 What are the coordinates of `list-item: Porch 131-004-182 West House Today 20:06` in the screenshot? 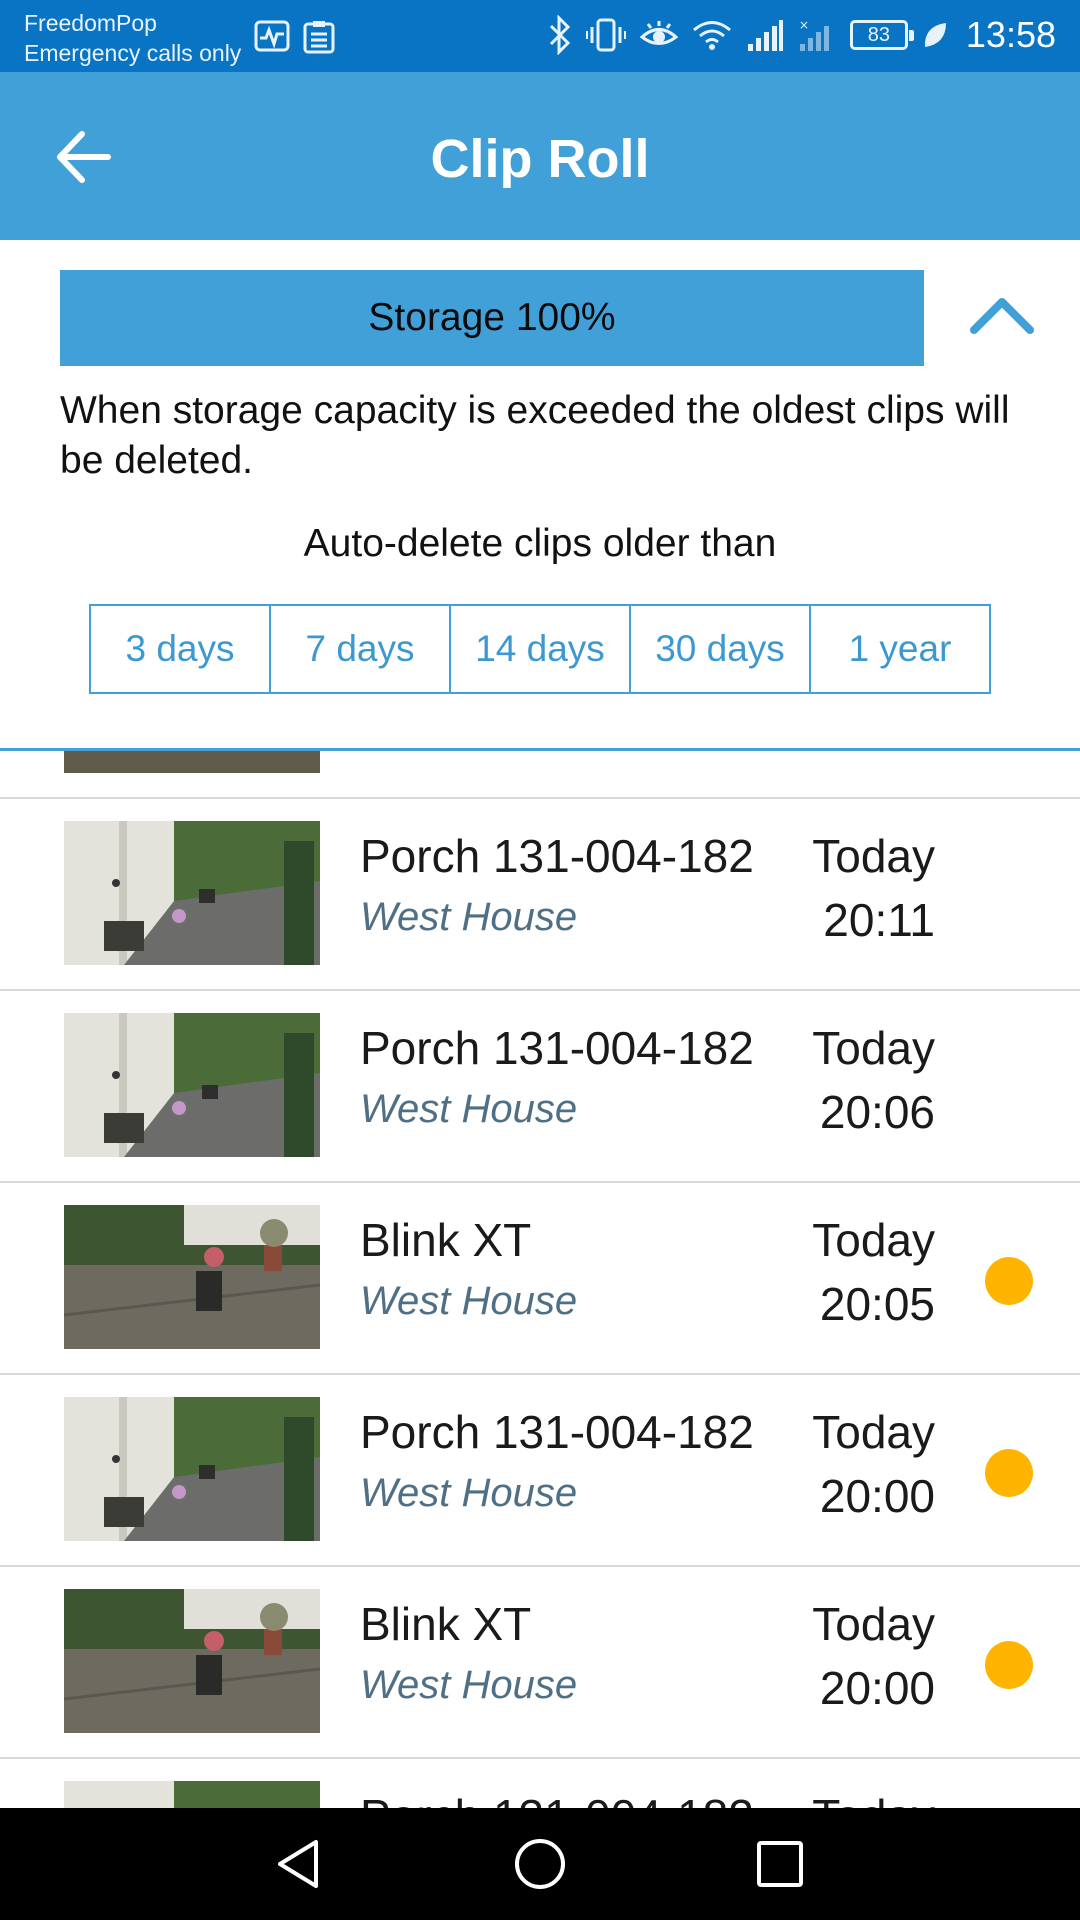 It's located at (540, 1087).